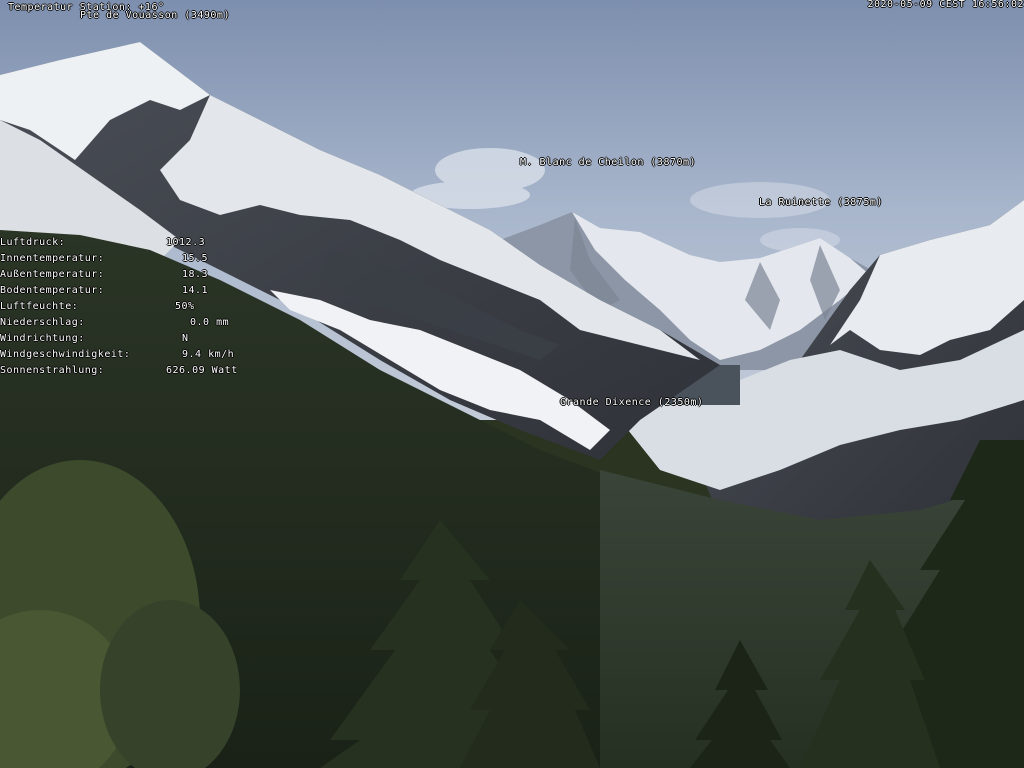 The width and height of the screenshot is (1024, 768). What do you see at coordinates (945, 5) in the screenshot?
I see `timestamp-text: 2020-05-09 CEST 16:56:02` at bounding box center [945, 5].